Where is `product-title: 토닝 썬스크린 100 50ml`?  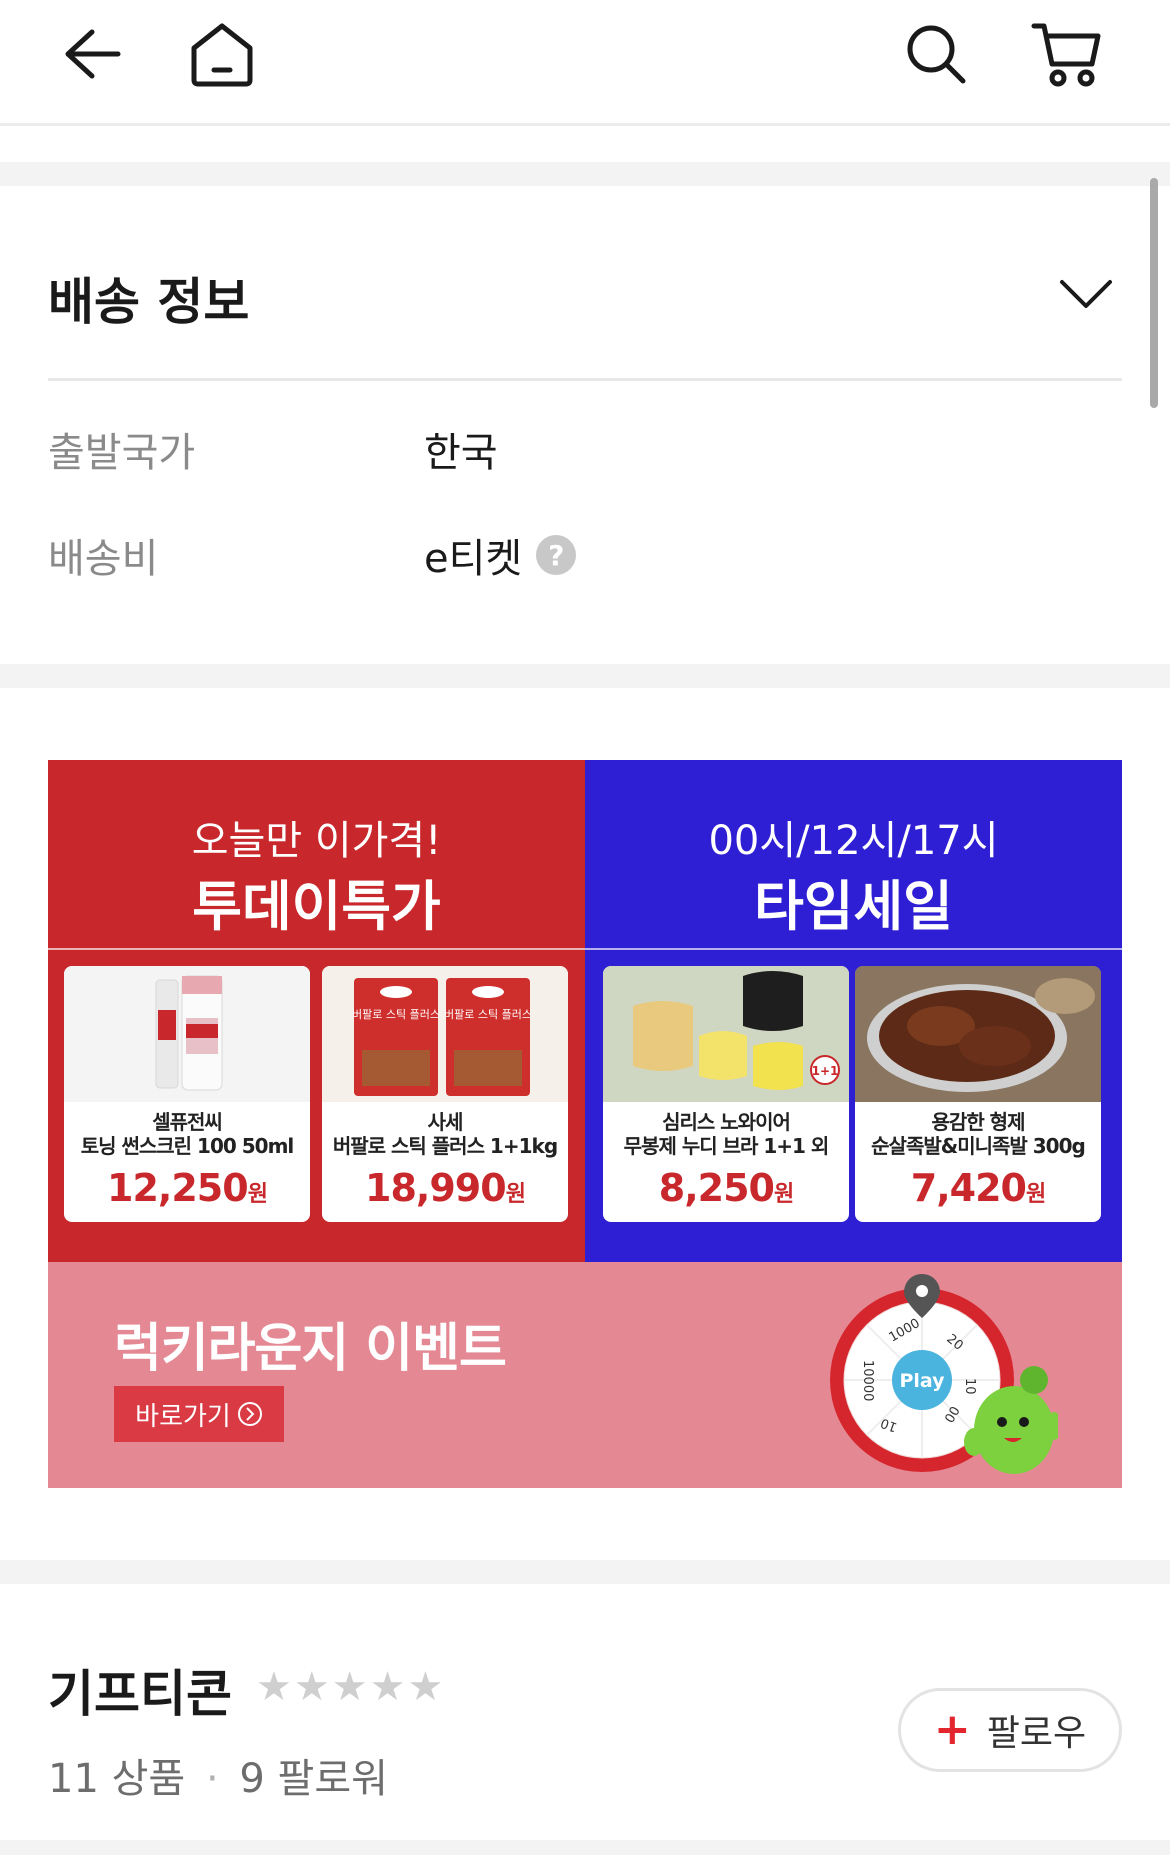
product-title: 토닝 썬스크린 100 50ml is located at coordinates (187, 1146).